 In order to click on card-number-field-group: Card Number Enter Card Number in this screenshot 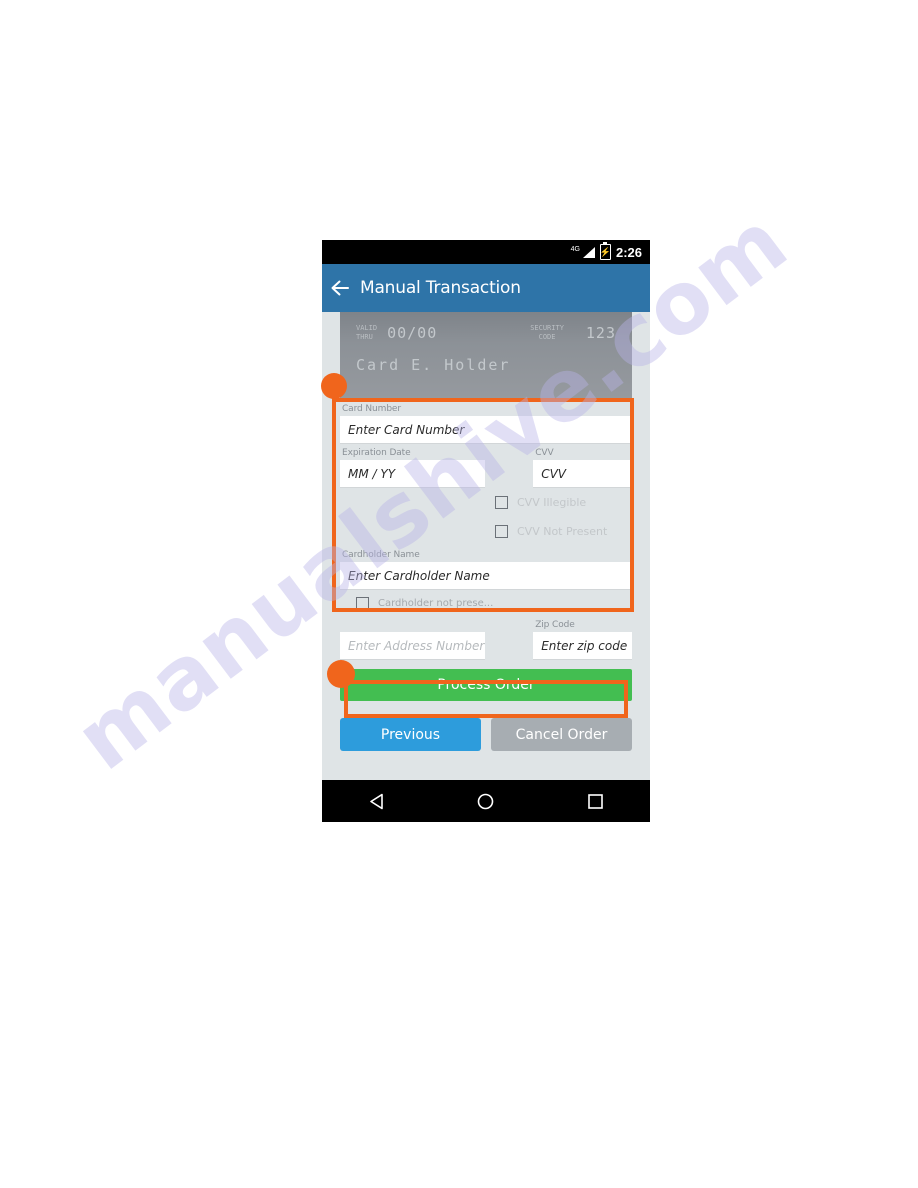, I will do `click(486, 422)`.